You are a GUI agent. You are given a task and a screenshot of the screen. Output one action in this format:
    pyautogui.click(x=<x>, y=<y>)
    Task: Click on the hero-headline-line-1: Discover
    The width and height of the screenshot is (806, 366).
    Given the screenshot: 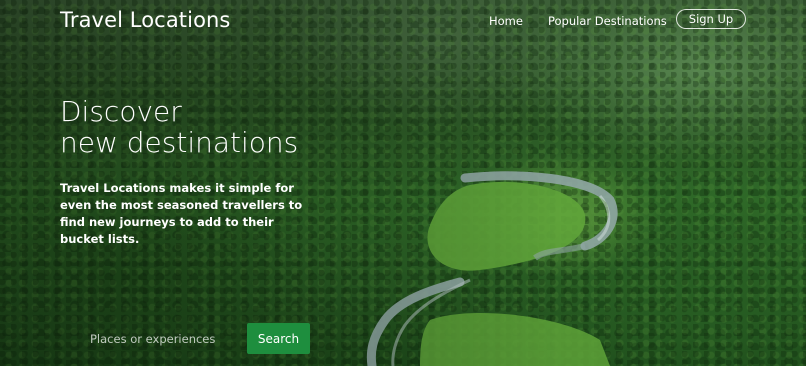 What is the action you would take?
    pyautogui.click(x=121, y=111)
    